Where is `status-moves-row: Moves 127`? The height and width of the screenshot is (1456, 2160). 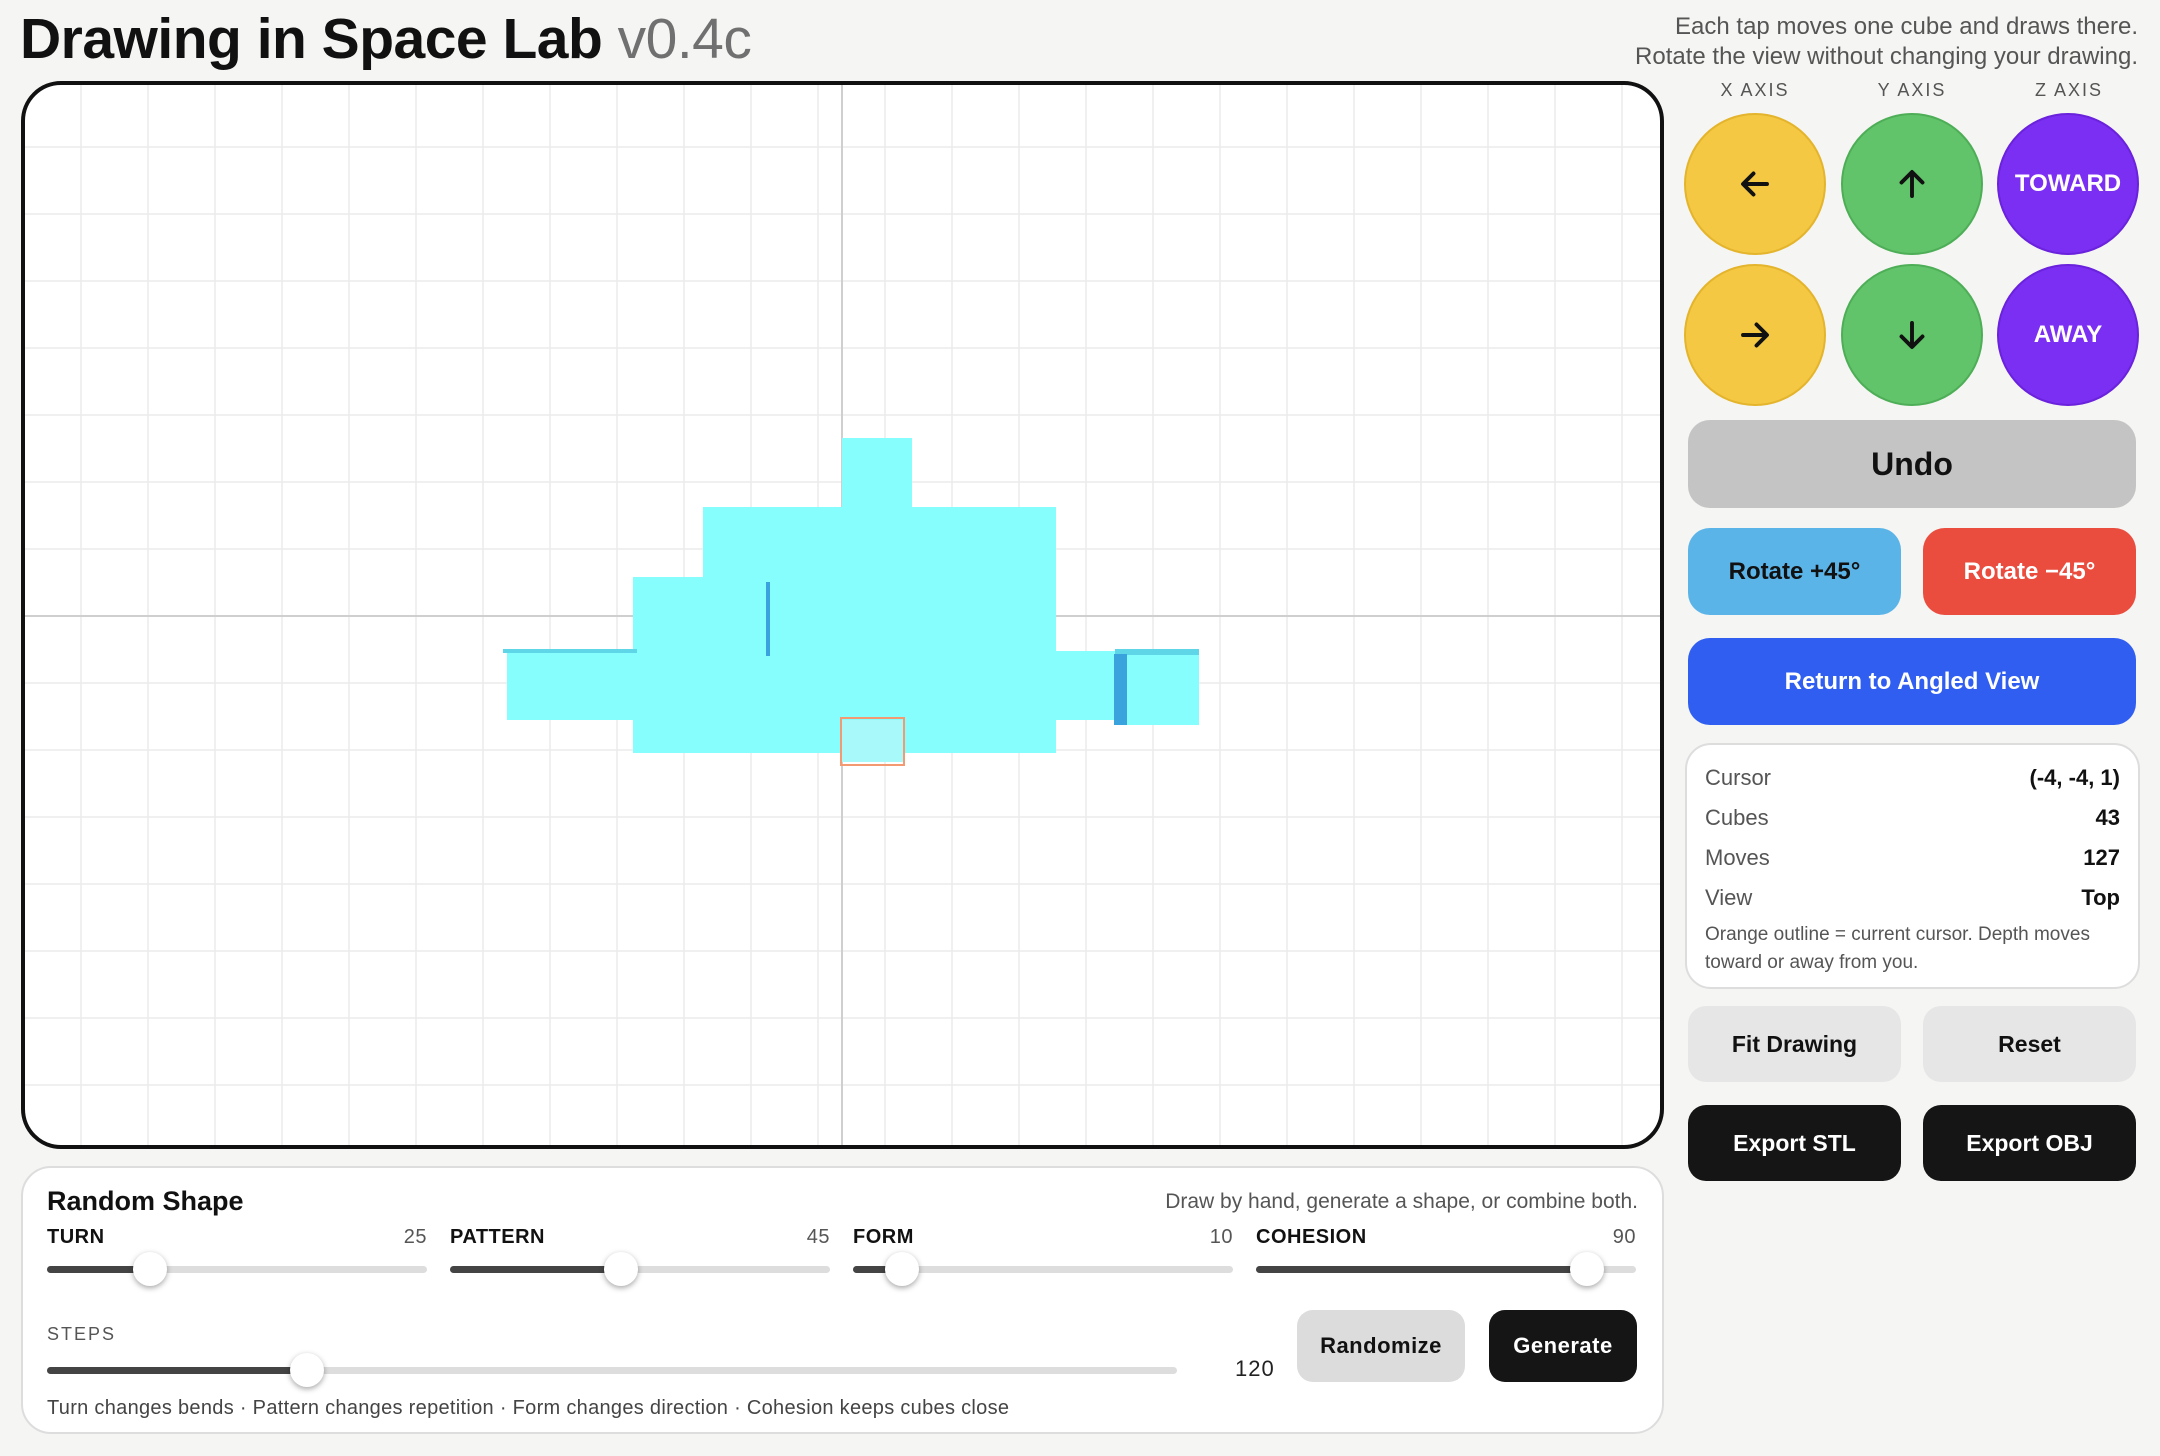 status-moves-row: Moves 127 is located at coordinates (1912, 858).